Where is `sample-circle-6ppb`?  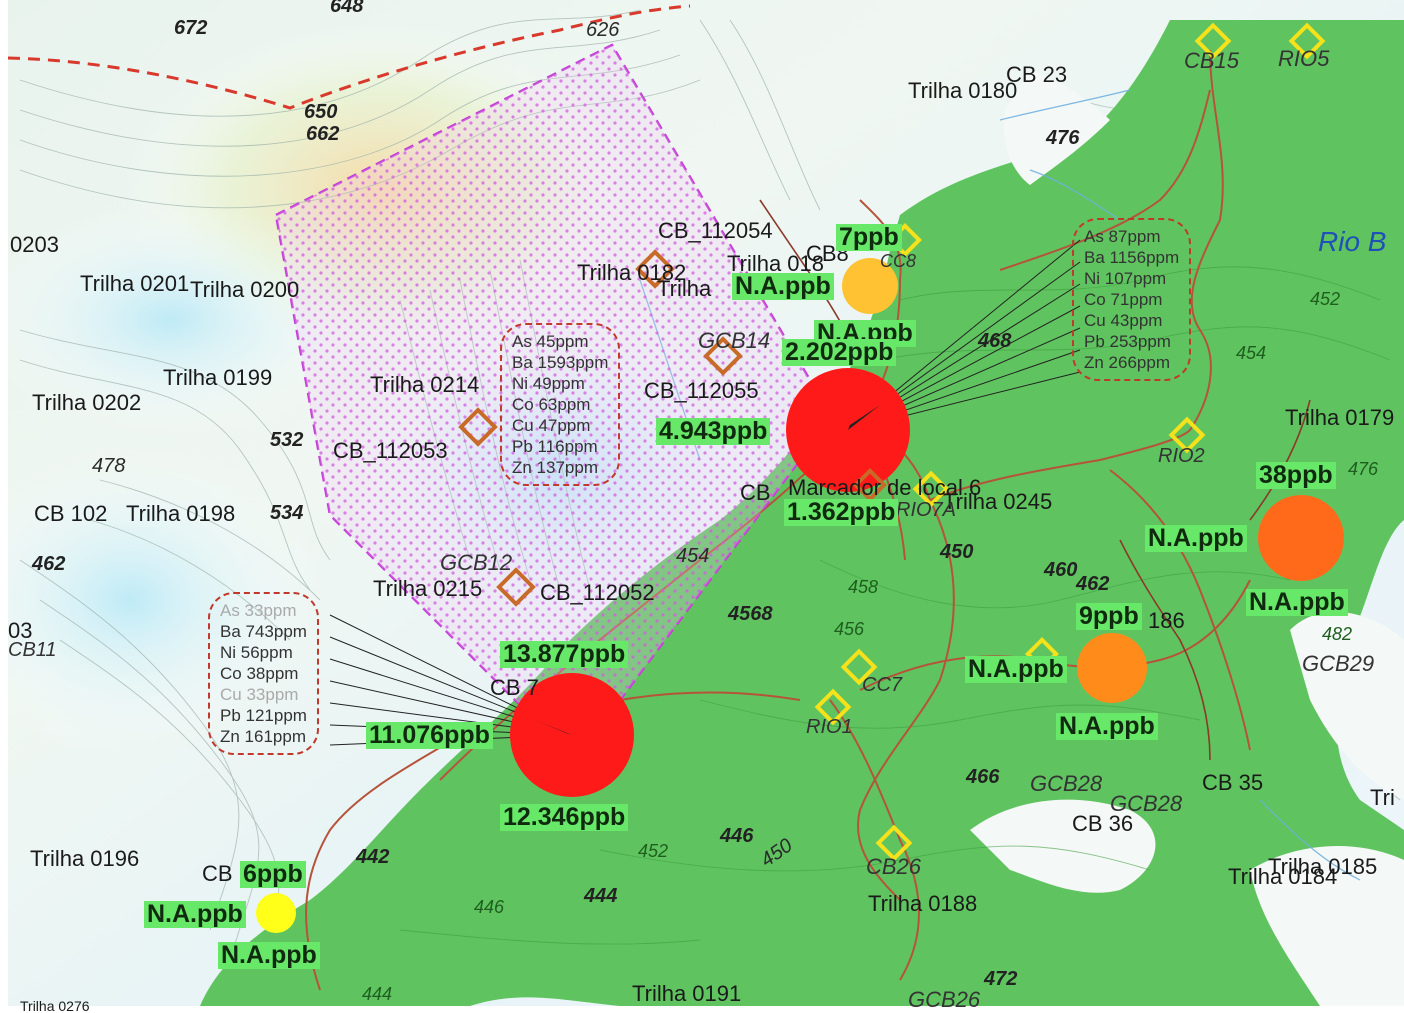 sample-circle-6ppb is located at coordinates (276, 913).